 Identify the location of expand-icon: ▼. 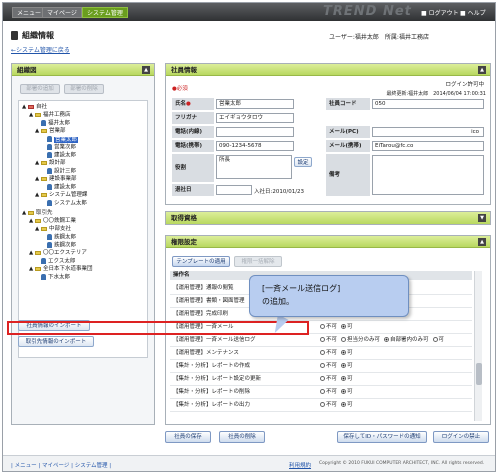
(482, 218).